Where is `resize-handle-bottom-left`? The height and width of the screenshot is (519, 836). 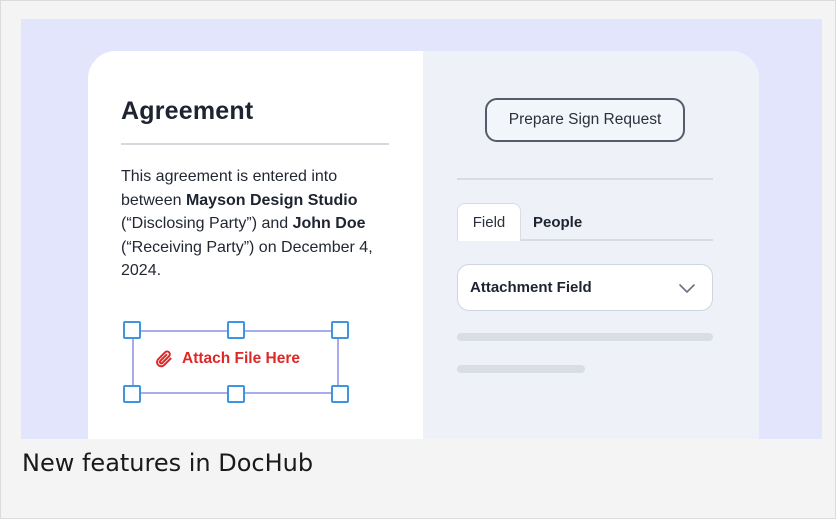
resize-handle-bottom-left is located at coordinates (132, 394).